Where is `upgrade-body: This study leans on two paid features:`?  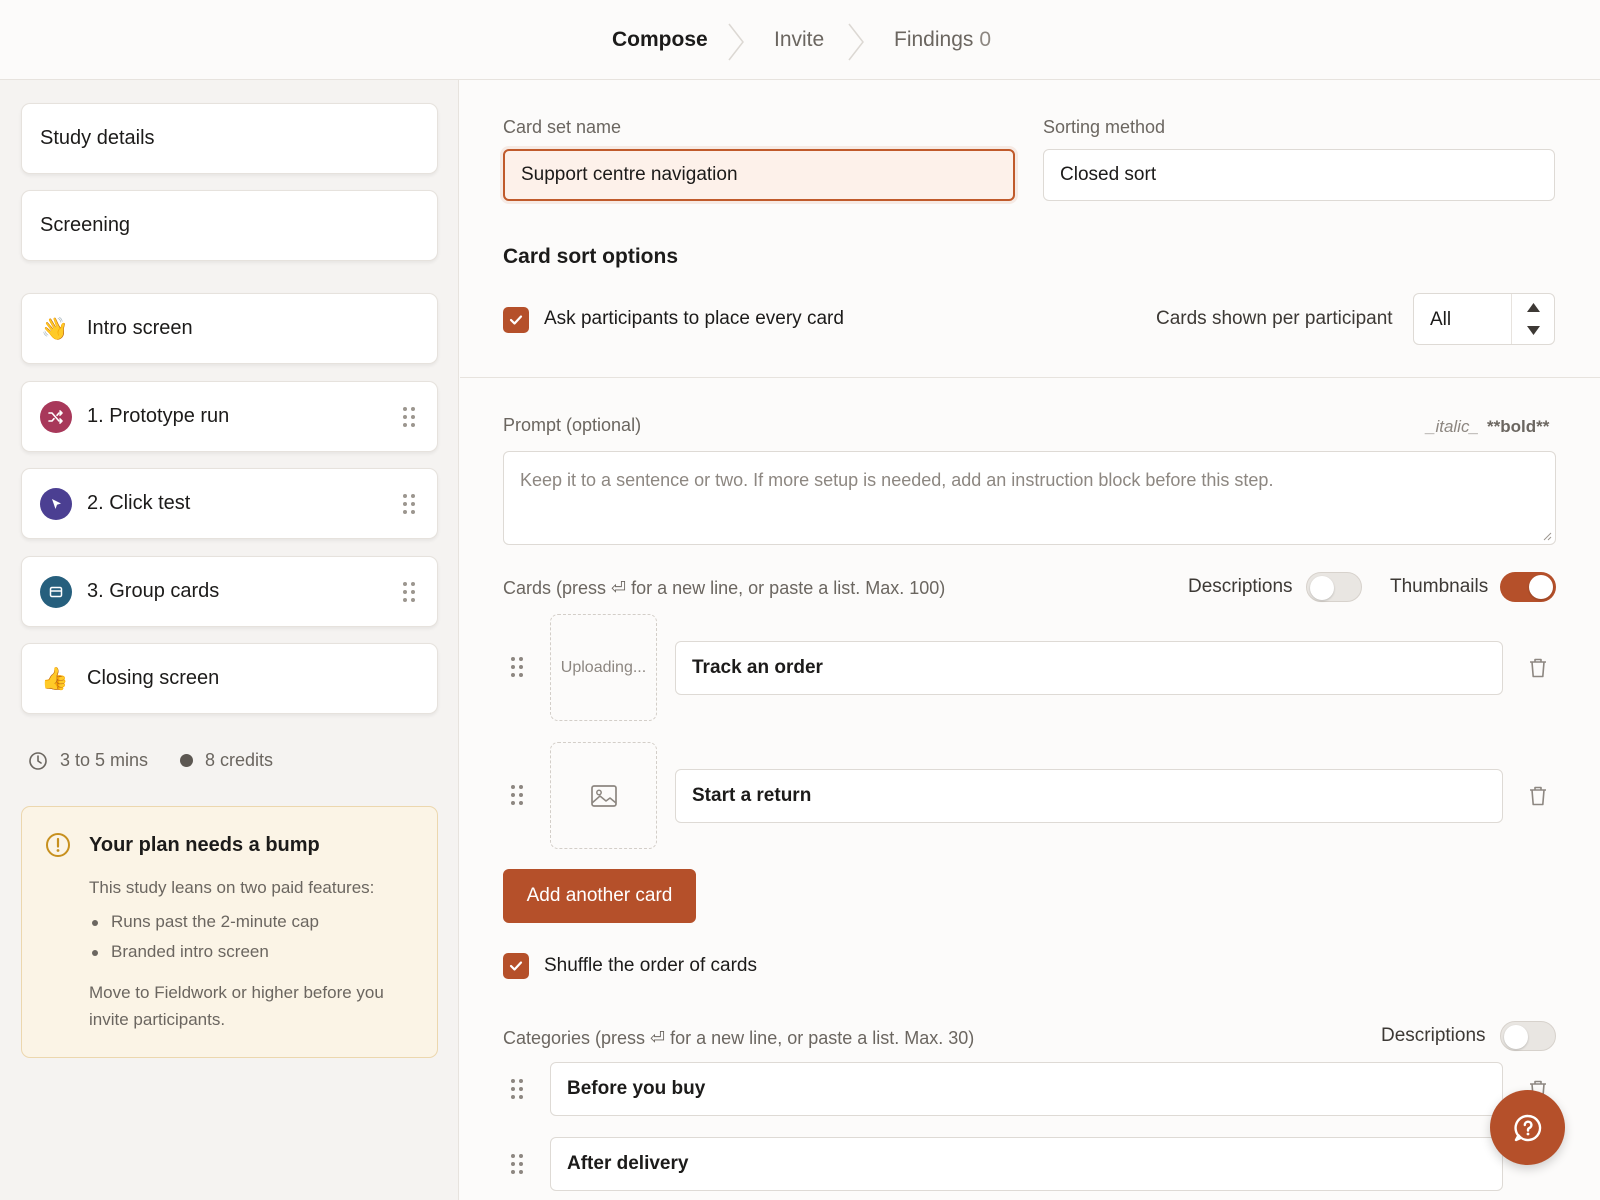
upgrade-body: This study leans on two paid features: is located at coordinates (232, 887).